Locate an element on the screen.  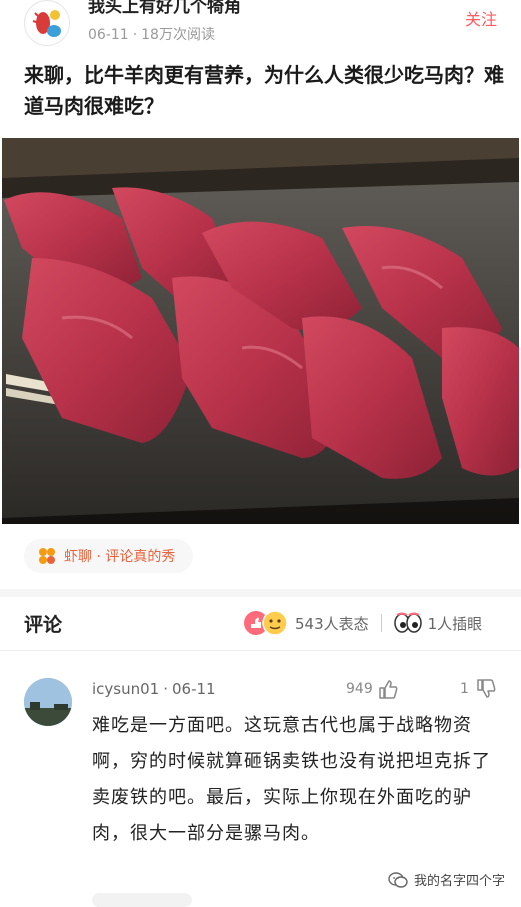
post-date: 06-11 is located at coordinates (108, 35).